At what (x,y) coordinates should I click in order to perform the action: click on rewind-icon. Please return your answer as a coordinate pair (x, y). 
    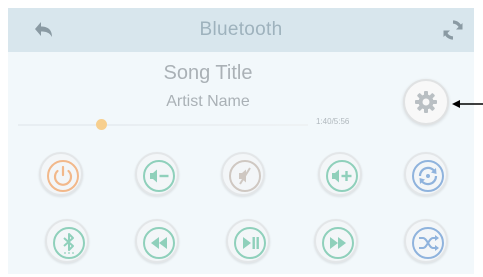
    Looking at the image, I should click on (159, 243).